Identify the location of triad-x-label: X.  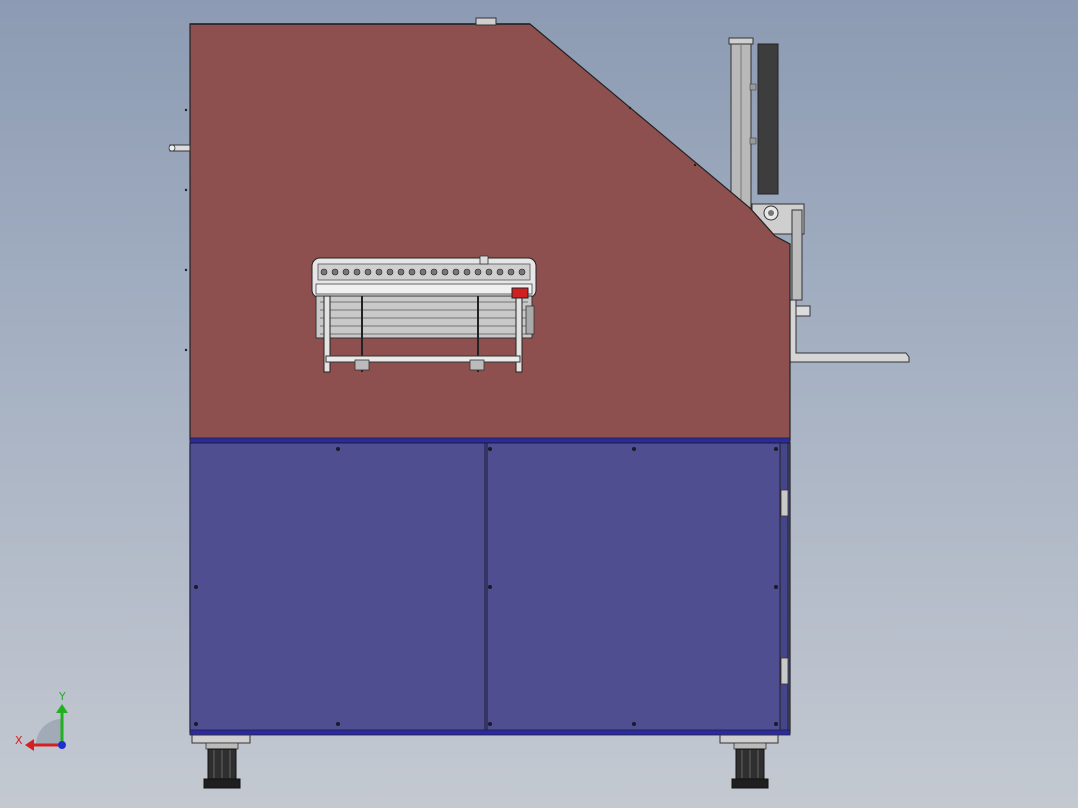
(19, 740).